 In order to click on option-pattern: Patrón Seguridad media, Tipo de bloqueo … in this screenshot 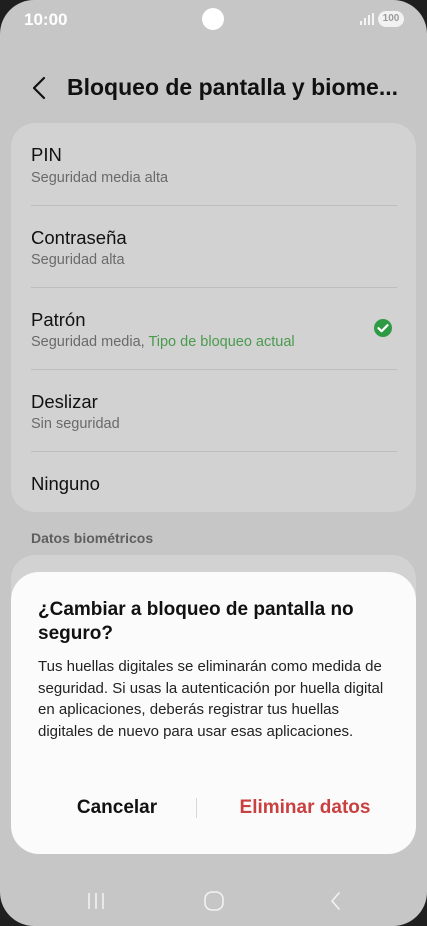, I will do `click(213, 329)`.